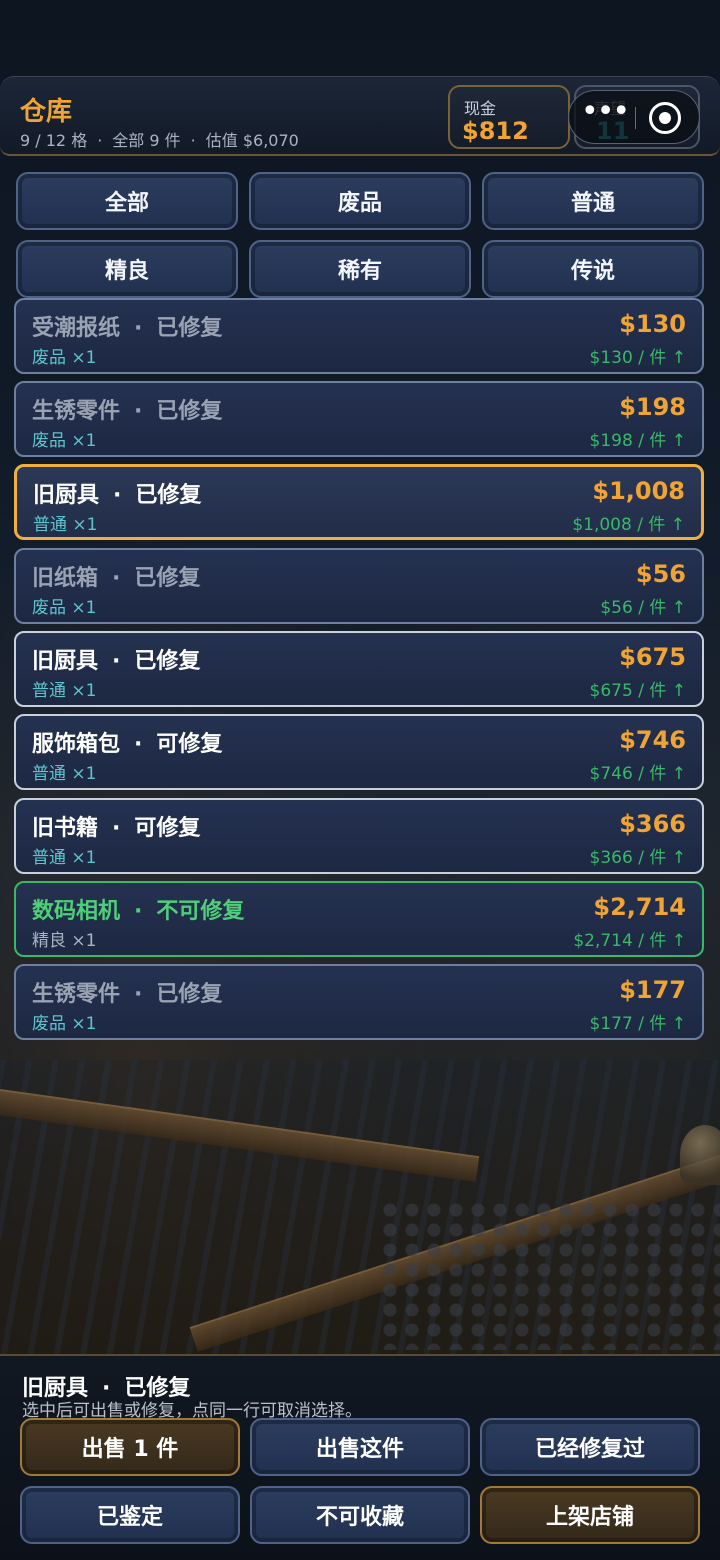  What do you see at coordinates (359, 752) in the screenshot?
I see `item-row: 服饰箱包 · 可修复 普通 ×1 $746 $746 / 件 ↑` at bounding box center [359, 752].